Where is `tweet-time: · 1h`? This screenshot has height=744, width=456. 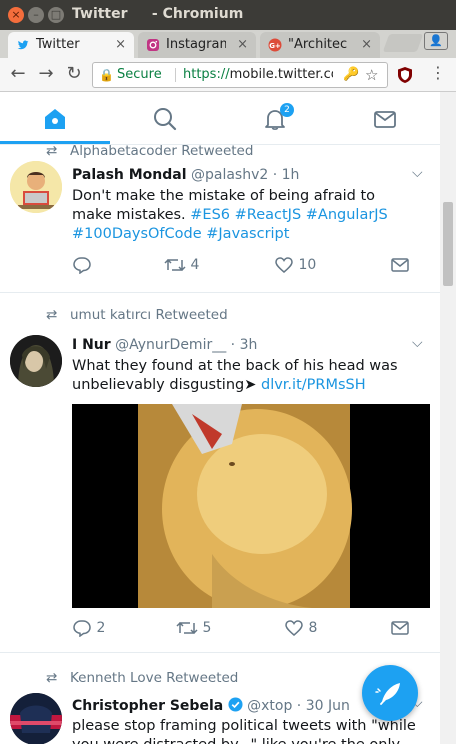 tweet-time: · 1h is located at coordinates (286, 175).